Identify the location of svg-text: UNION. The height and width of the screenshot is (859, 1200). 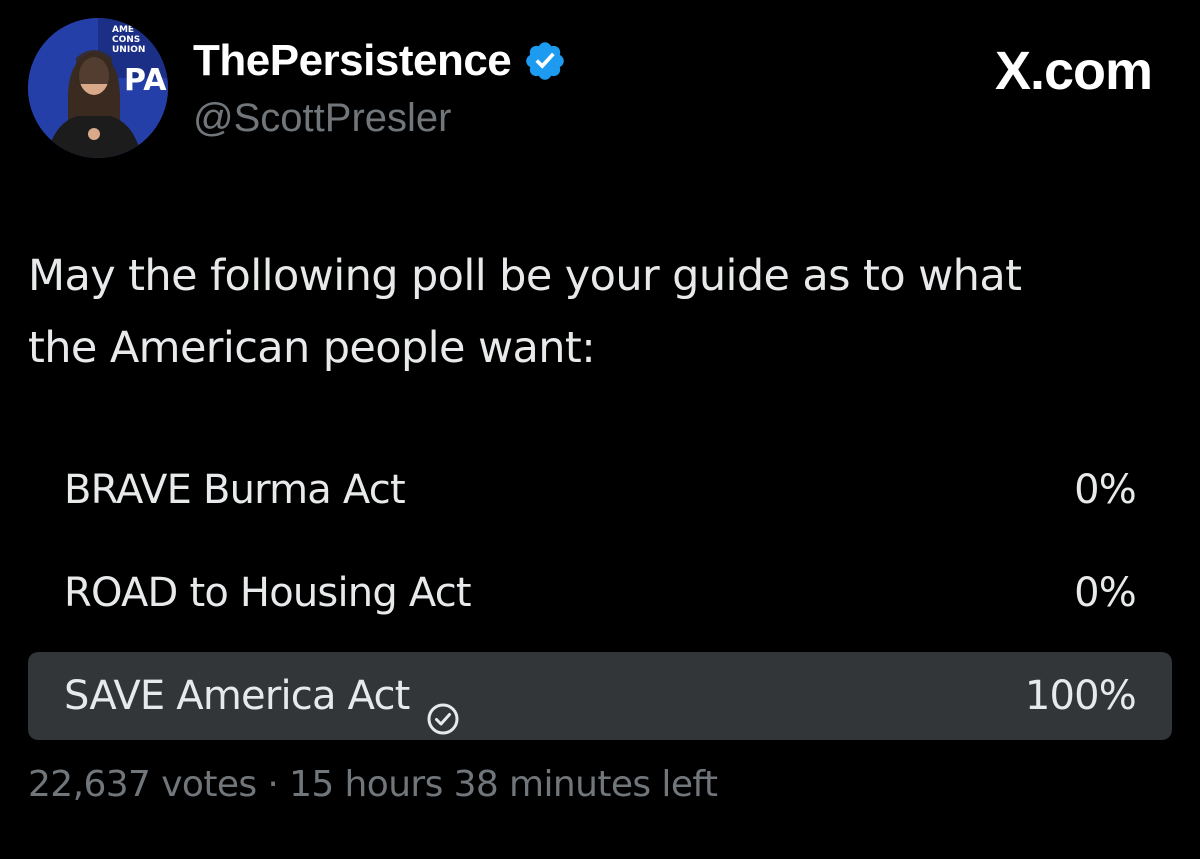
(128, 50).